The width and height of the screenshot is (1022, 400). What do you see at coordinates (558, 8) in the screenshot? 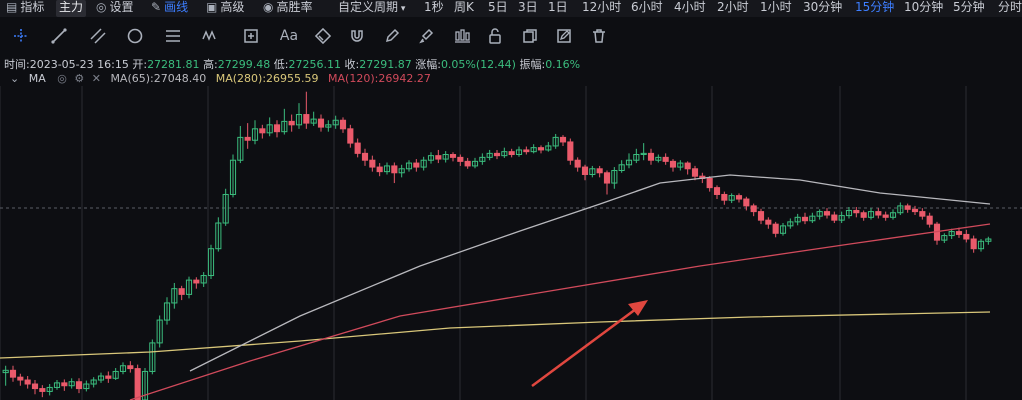
I see `menu-item-11: 1日` at bounding box center [558, 8].